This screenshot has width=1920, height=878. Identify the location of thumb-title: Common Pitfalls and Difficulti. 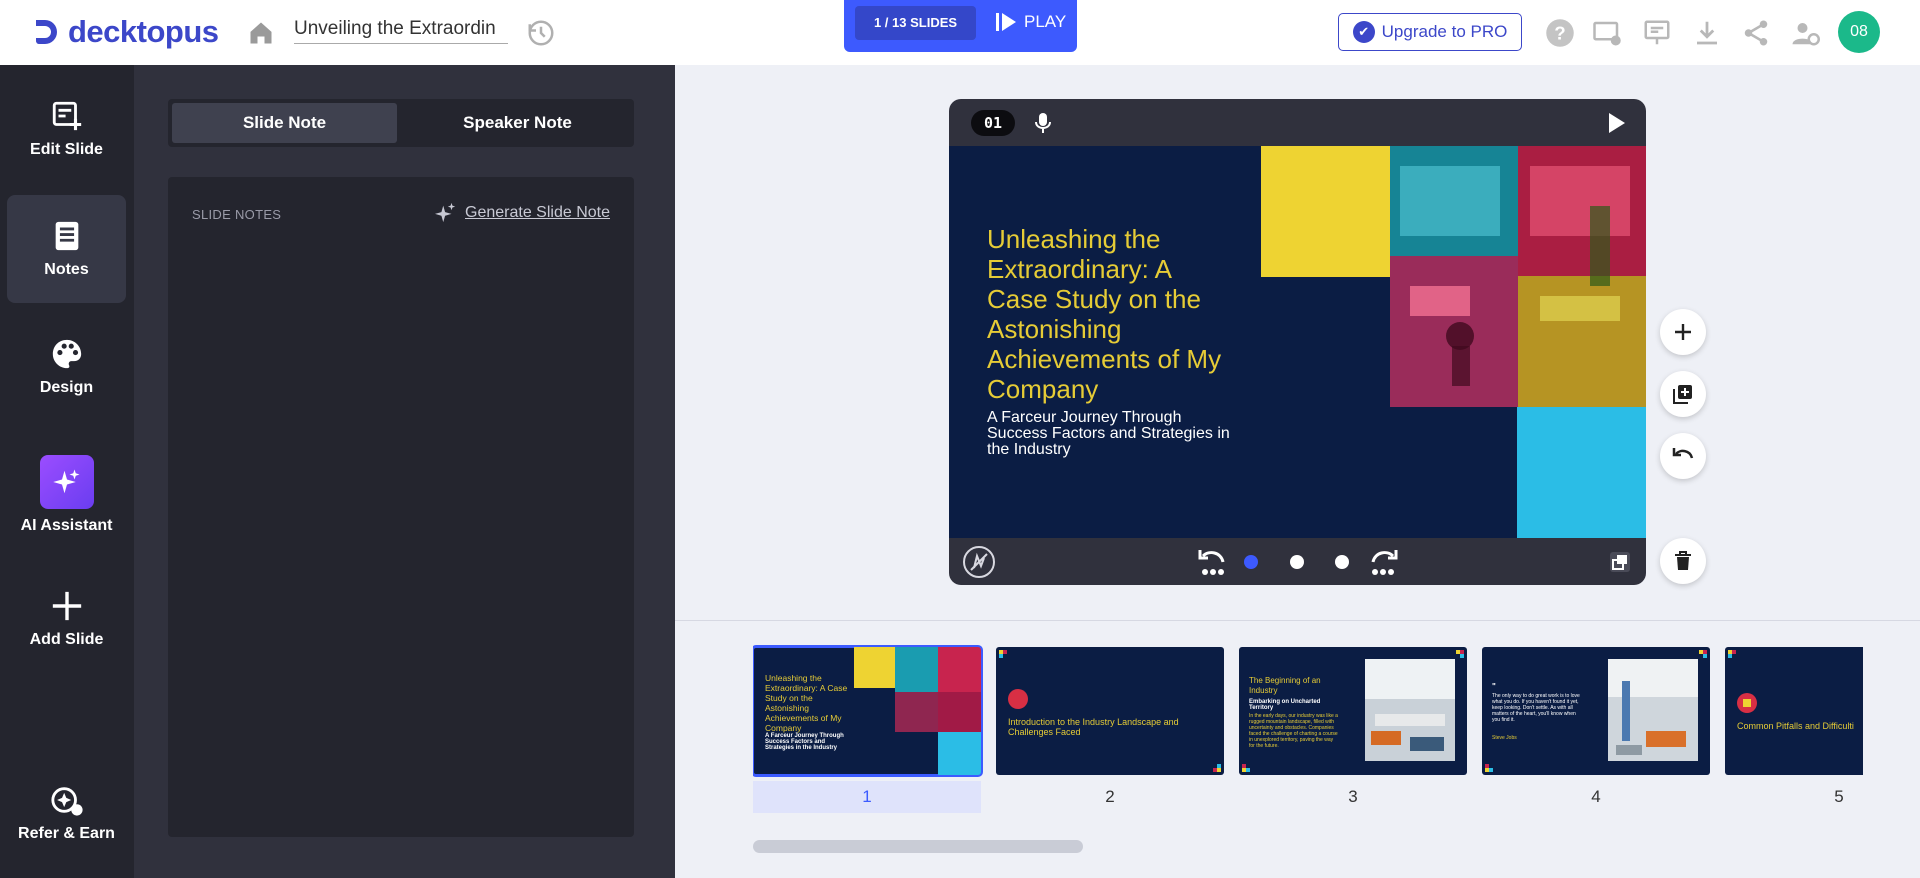
(1795, 726).